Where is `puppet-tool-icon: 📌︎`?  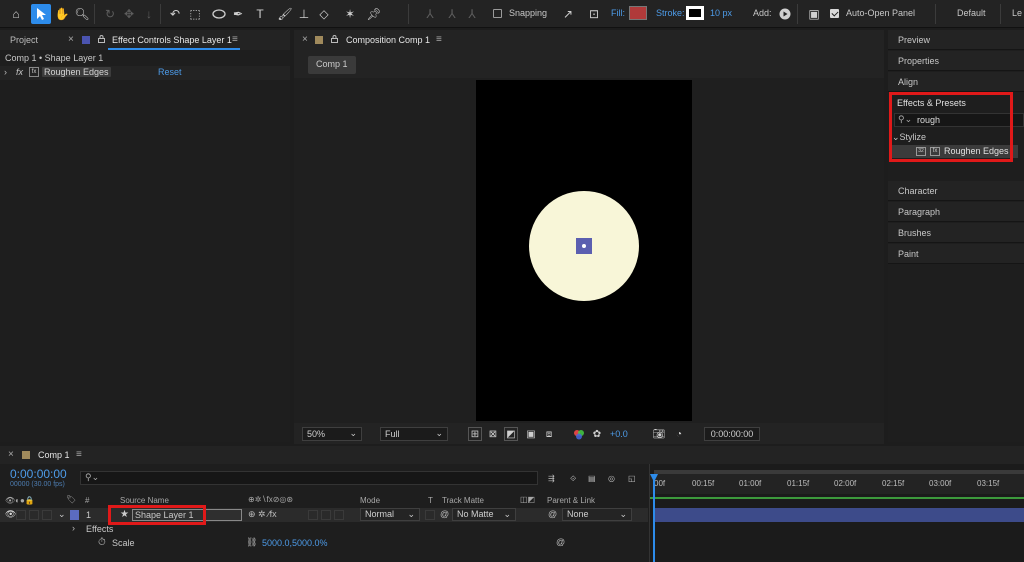 puppet-tool-icon: 📌︎ is located at coordinates (374, 14).